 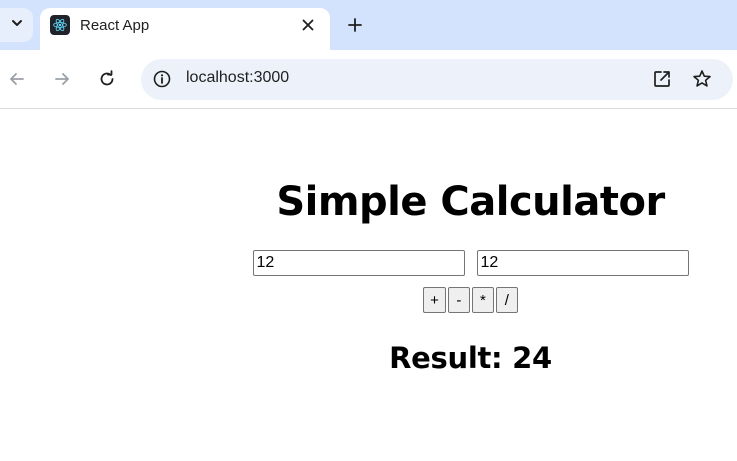 I want to click on info-icon, so click(x=162, y=79).